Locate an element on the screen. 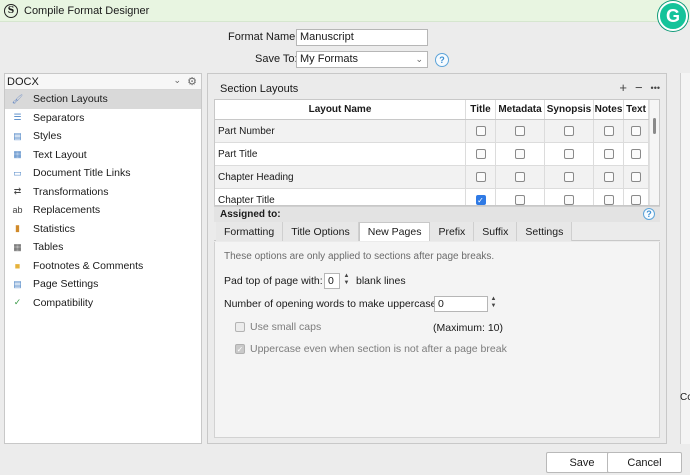 The image size is (690, 475). section-layouts-header: Section Layouts + − ••• is located at coordinates (437, 88).